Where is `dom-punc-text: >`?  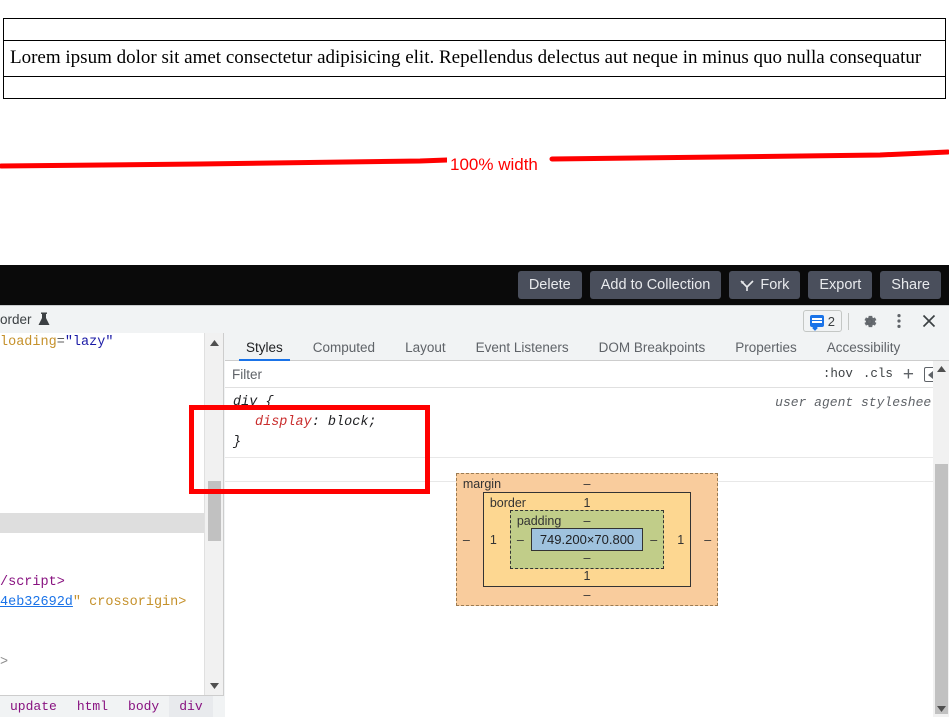 dom-punc-text: > is located at coordinates (4, 662).